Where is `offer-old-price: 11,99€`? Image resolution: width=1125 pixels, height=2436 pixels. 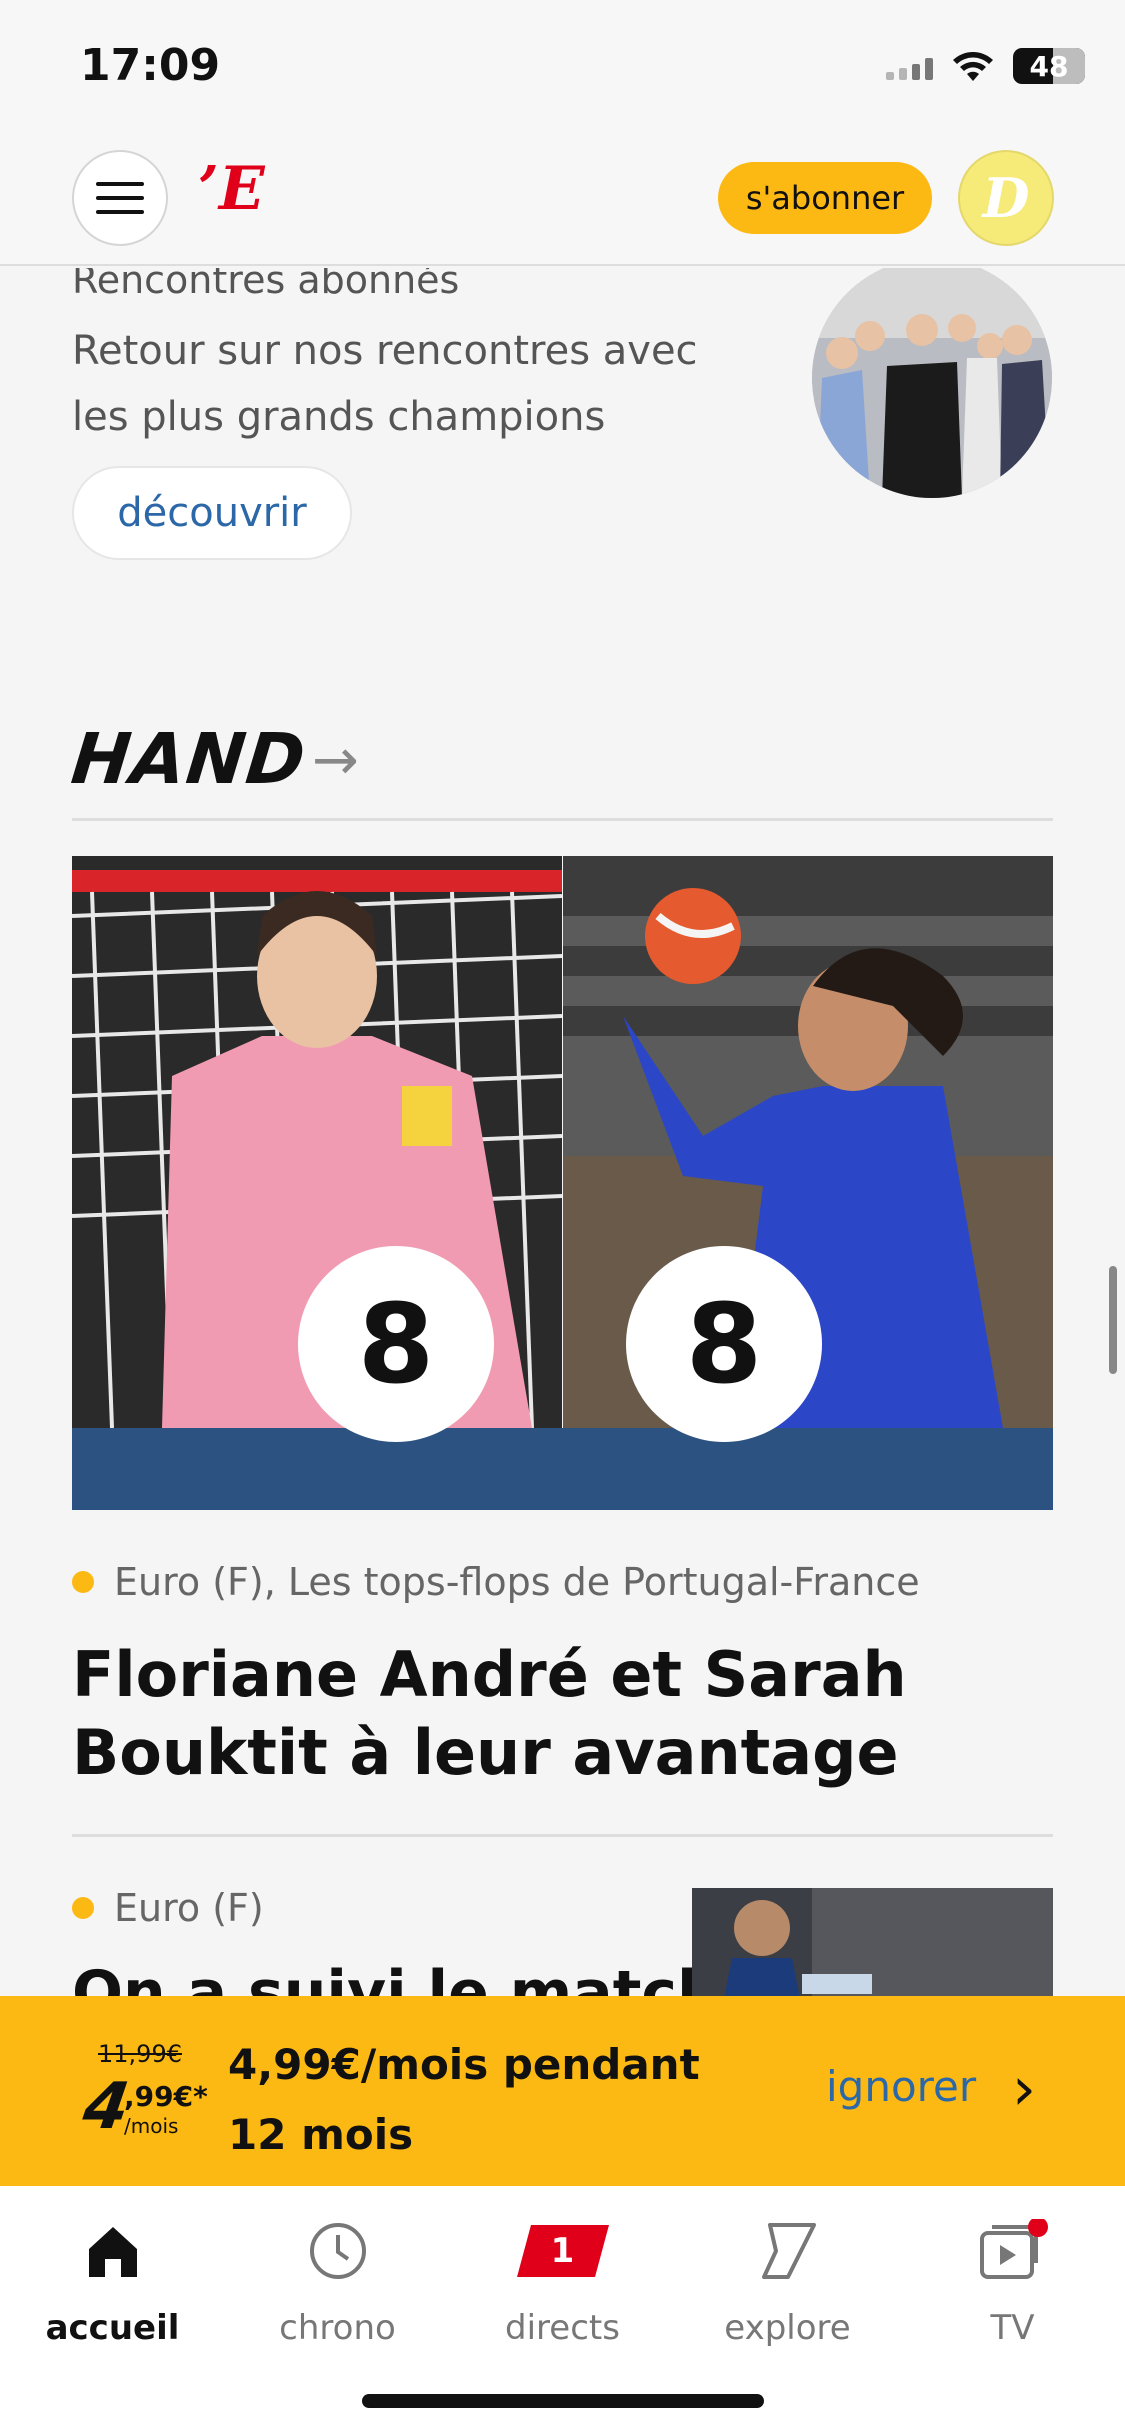
offer-old-price: 11,99€ is located at coordinates (140, 2054).